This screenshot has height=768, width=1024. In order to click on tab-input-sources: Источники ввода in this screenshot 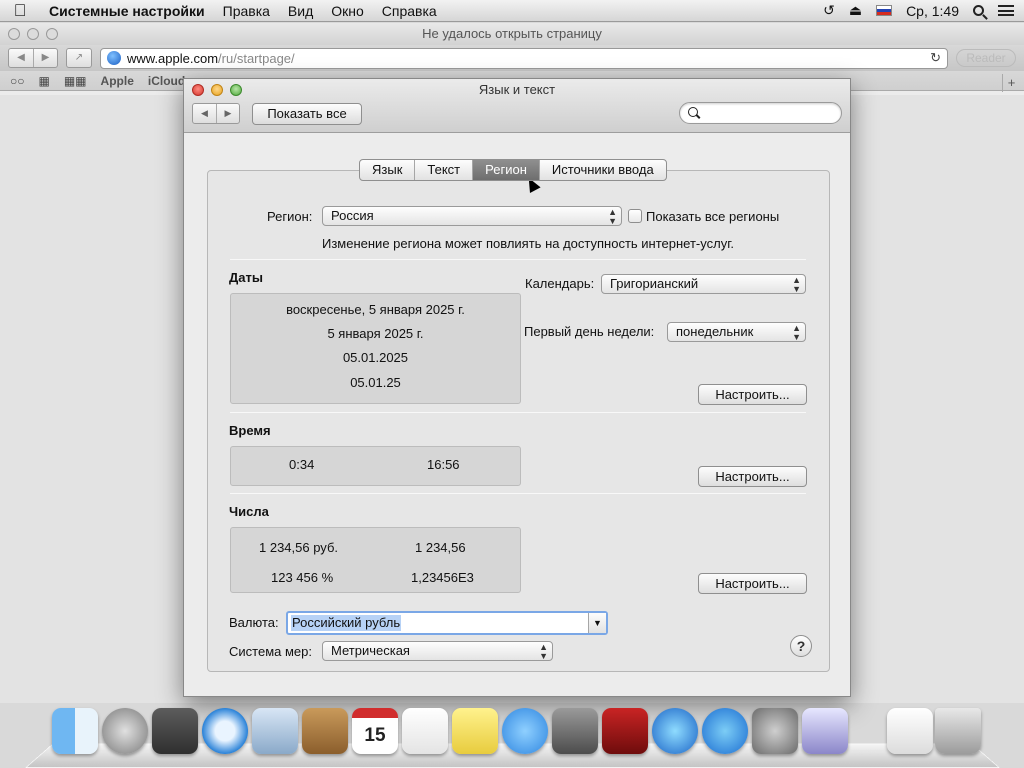, I will do `click(602, 170)`.